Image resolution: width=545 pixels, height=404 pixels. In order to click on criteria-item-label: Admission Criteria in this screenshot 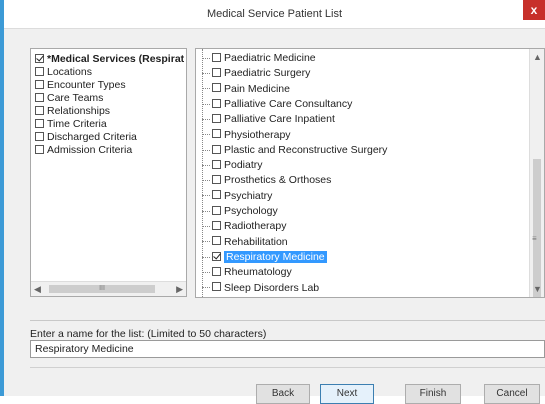, I will do `click(90, 150)`.